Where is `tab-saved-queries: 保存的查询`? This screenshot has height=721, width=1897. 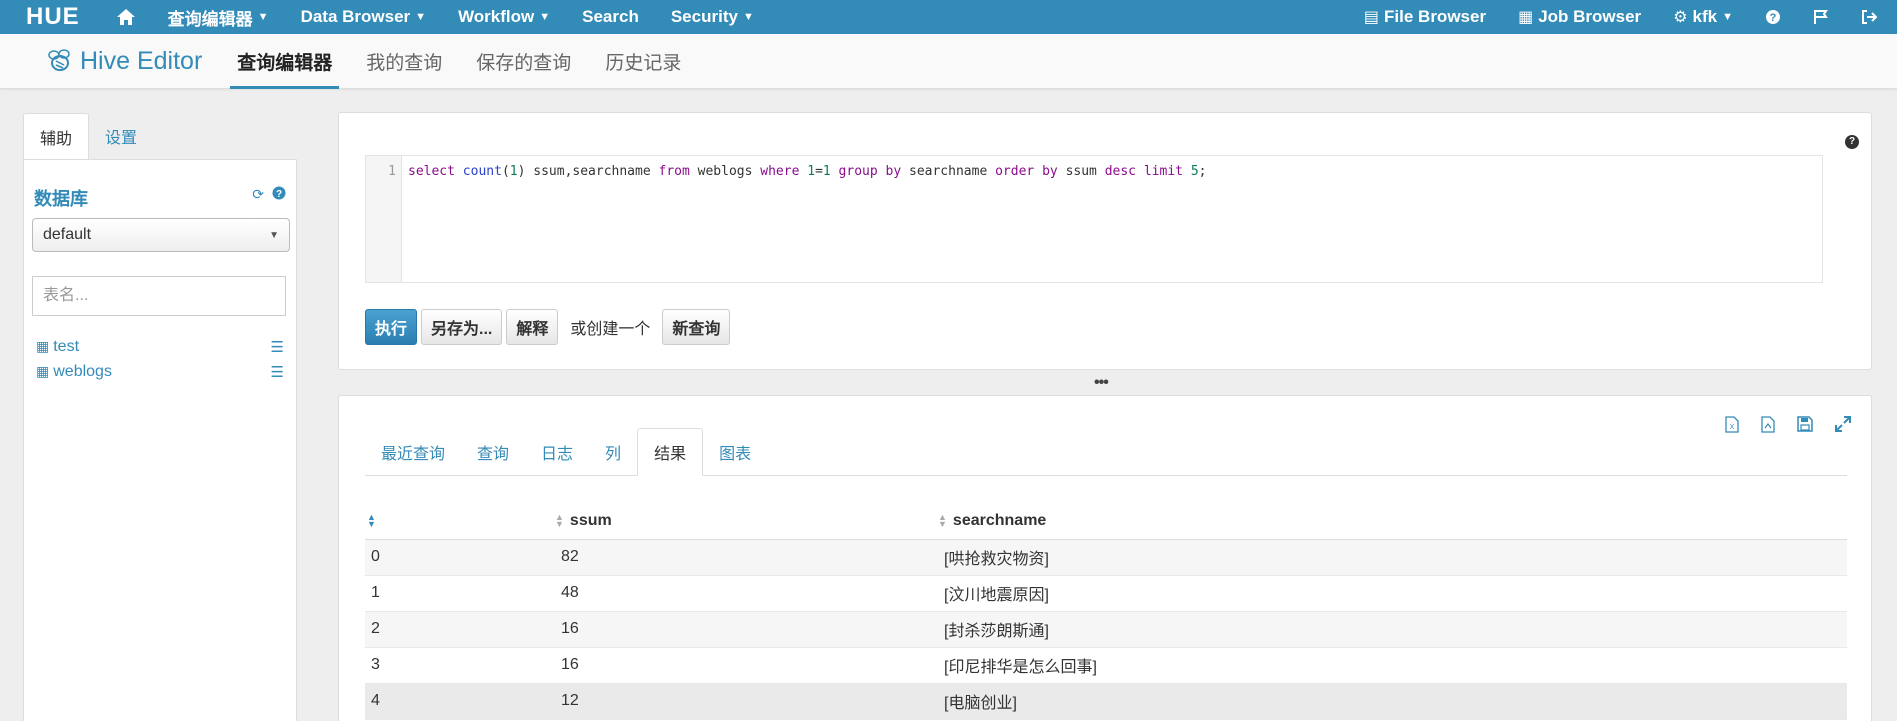
tab-saved-queries: 保存的查询 is located at coordinates (523, 61).